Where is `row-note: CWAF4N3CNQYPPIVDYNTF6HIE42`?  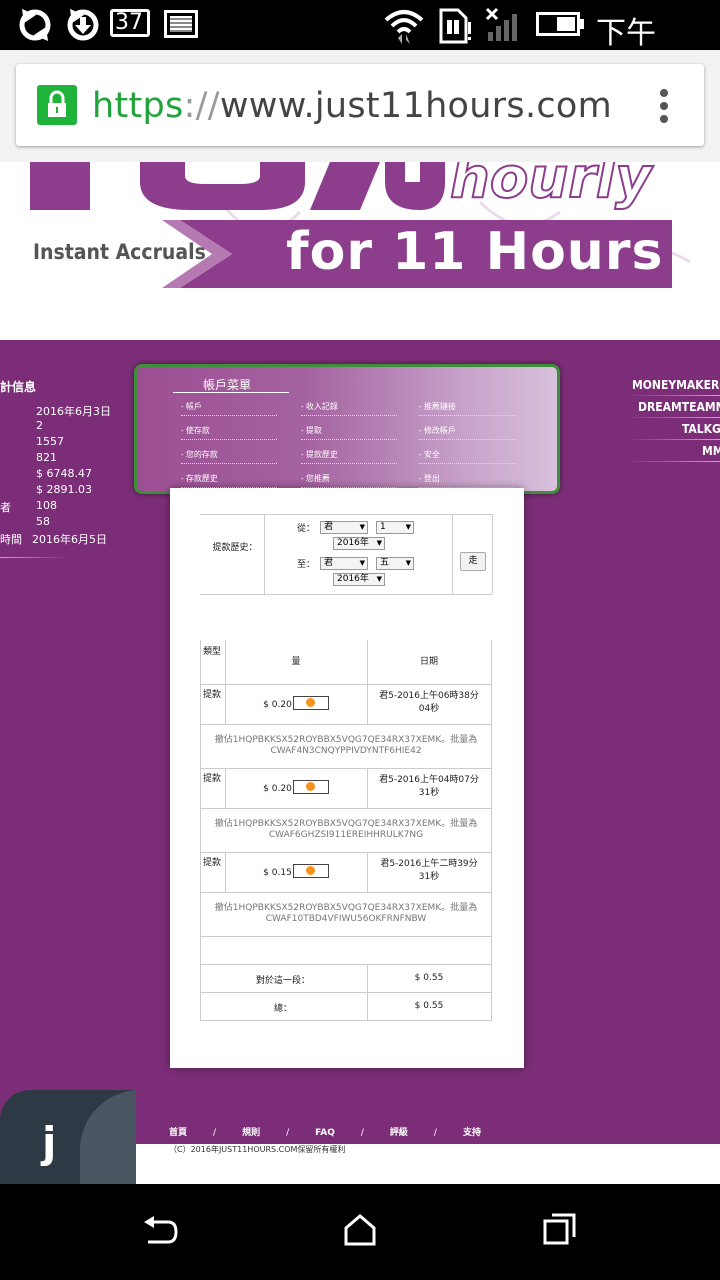 row-note: CWAF4N3CNQYPPIVDYNTF6HIE42 is located at coordinates (346, 751).